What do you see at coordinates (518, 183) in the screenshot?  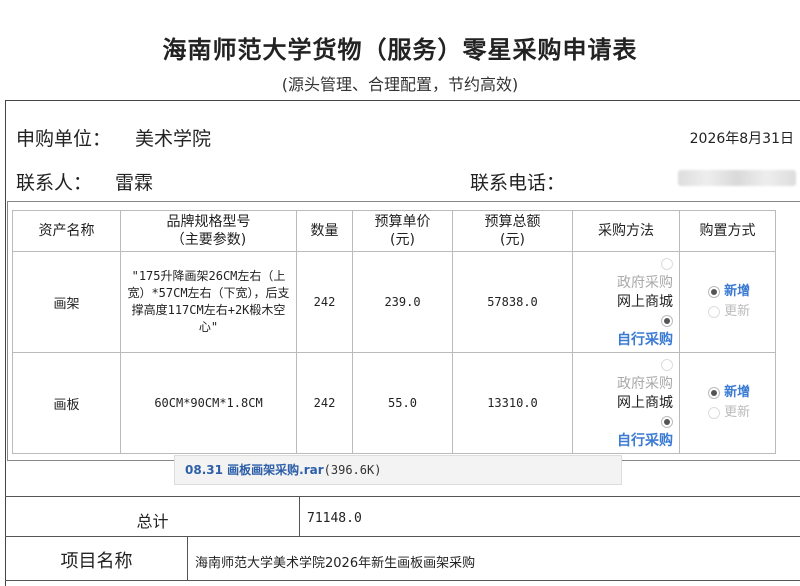 I see `phone-label: 联系电话：` at bounding box center [518, 183].